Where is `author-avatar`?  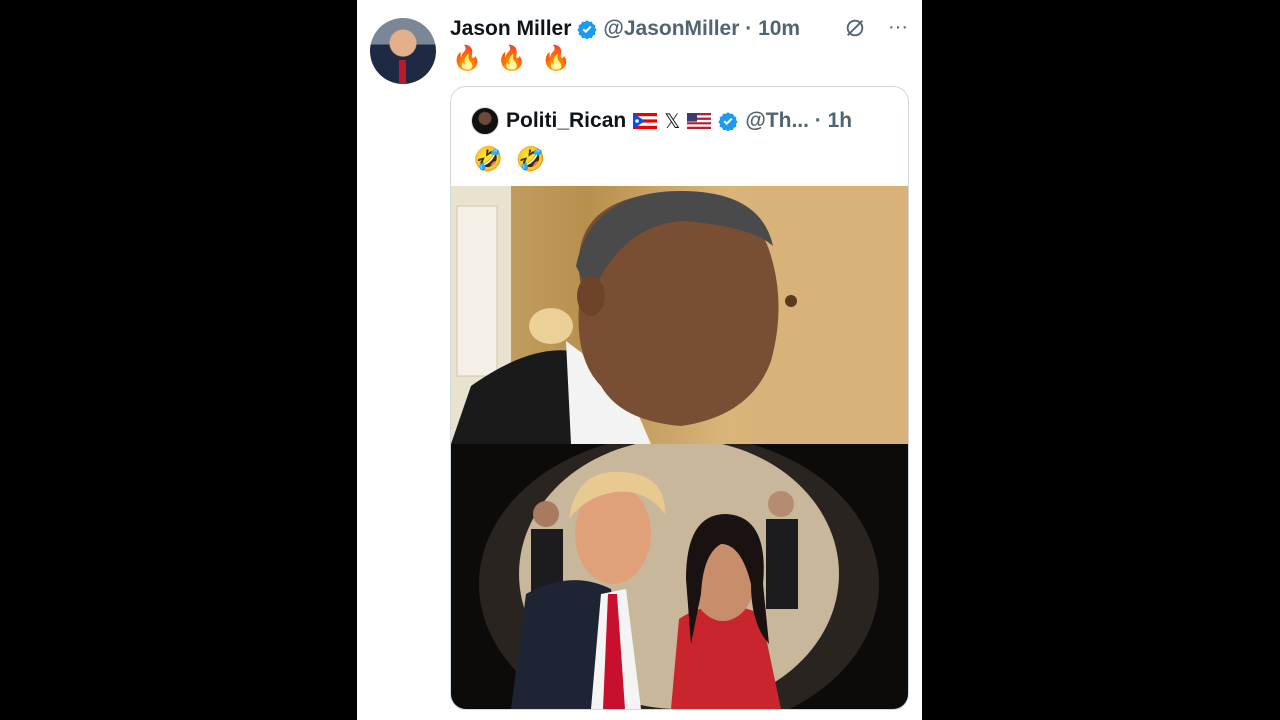 author-avatar is located at coordinates (403, 51).